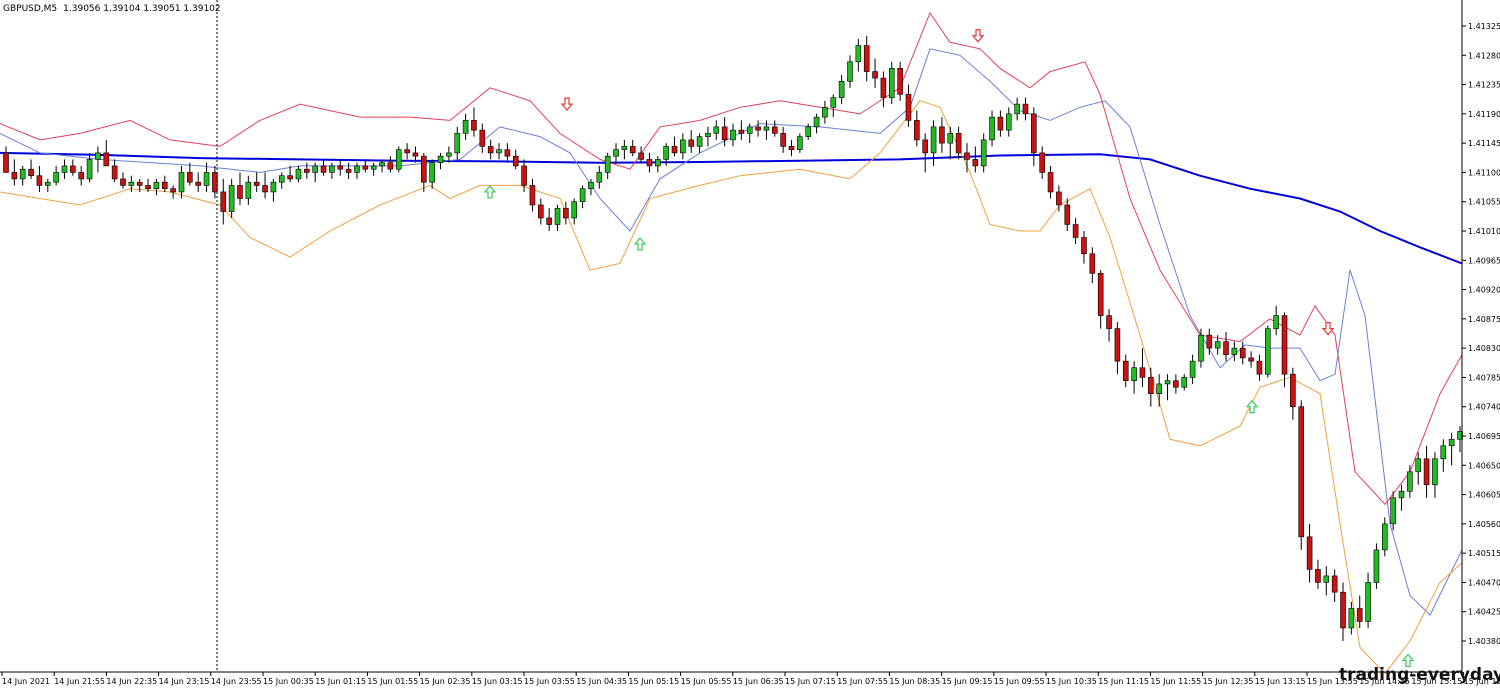  What do you see at coordinates (1484, 407) in the screenshot?
I see `y-tick-label: 1.40740` at bounding box center [1484, 407].